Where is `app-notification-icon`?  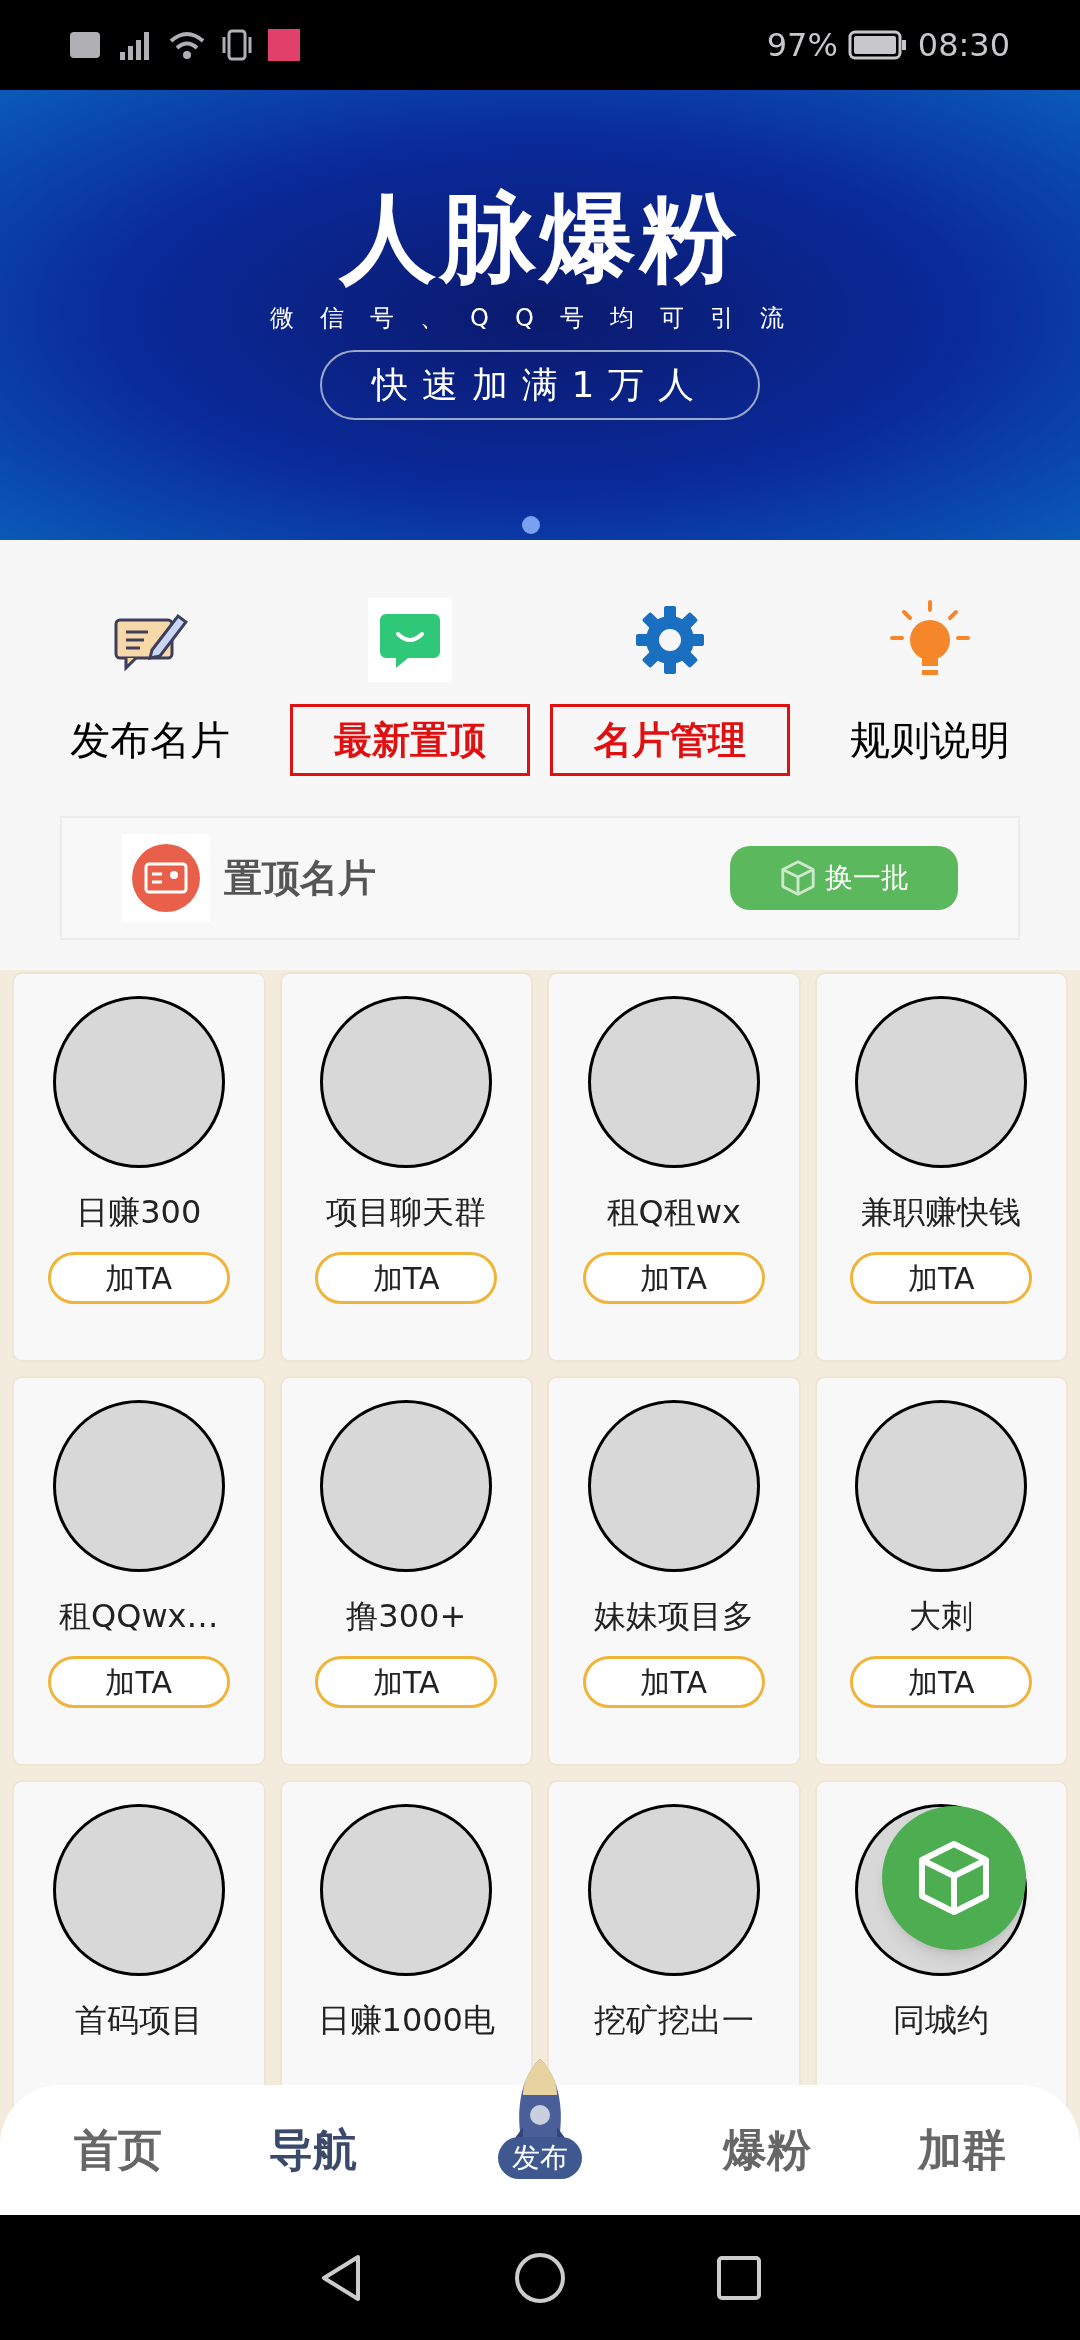
app-notification-icon is located at coordinates (284, 45).